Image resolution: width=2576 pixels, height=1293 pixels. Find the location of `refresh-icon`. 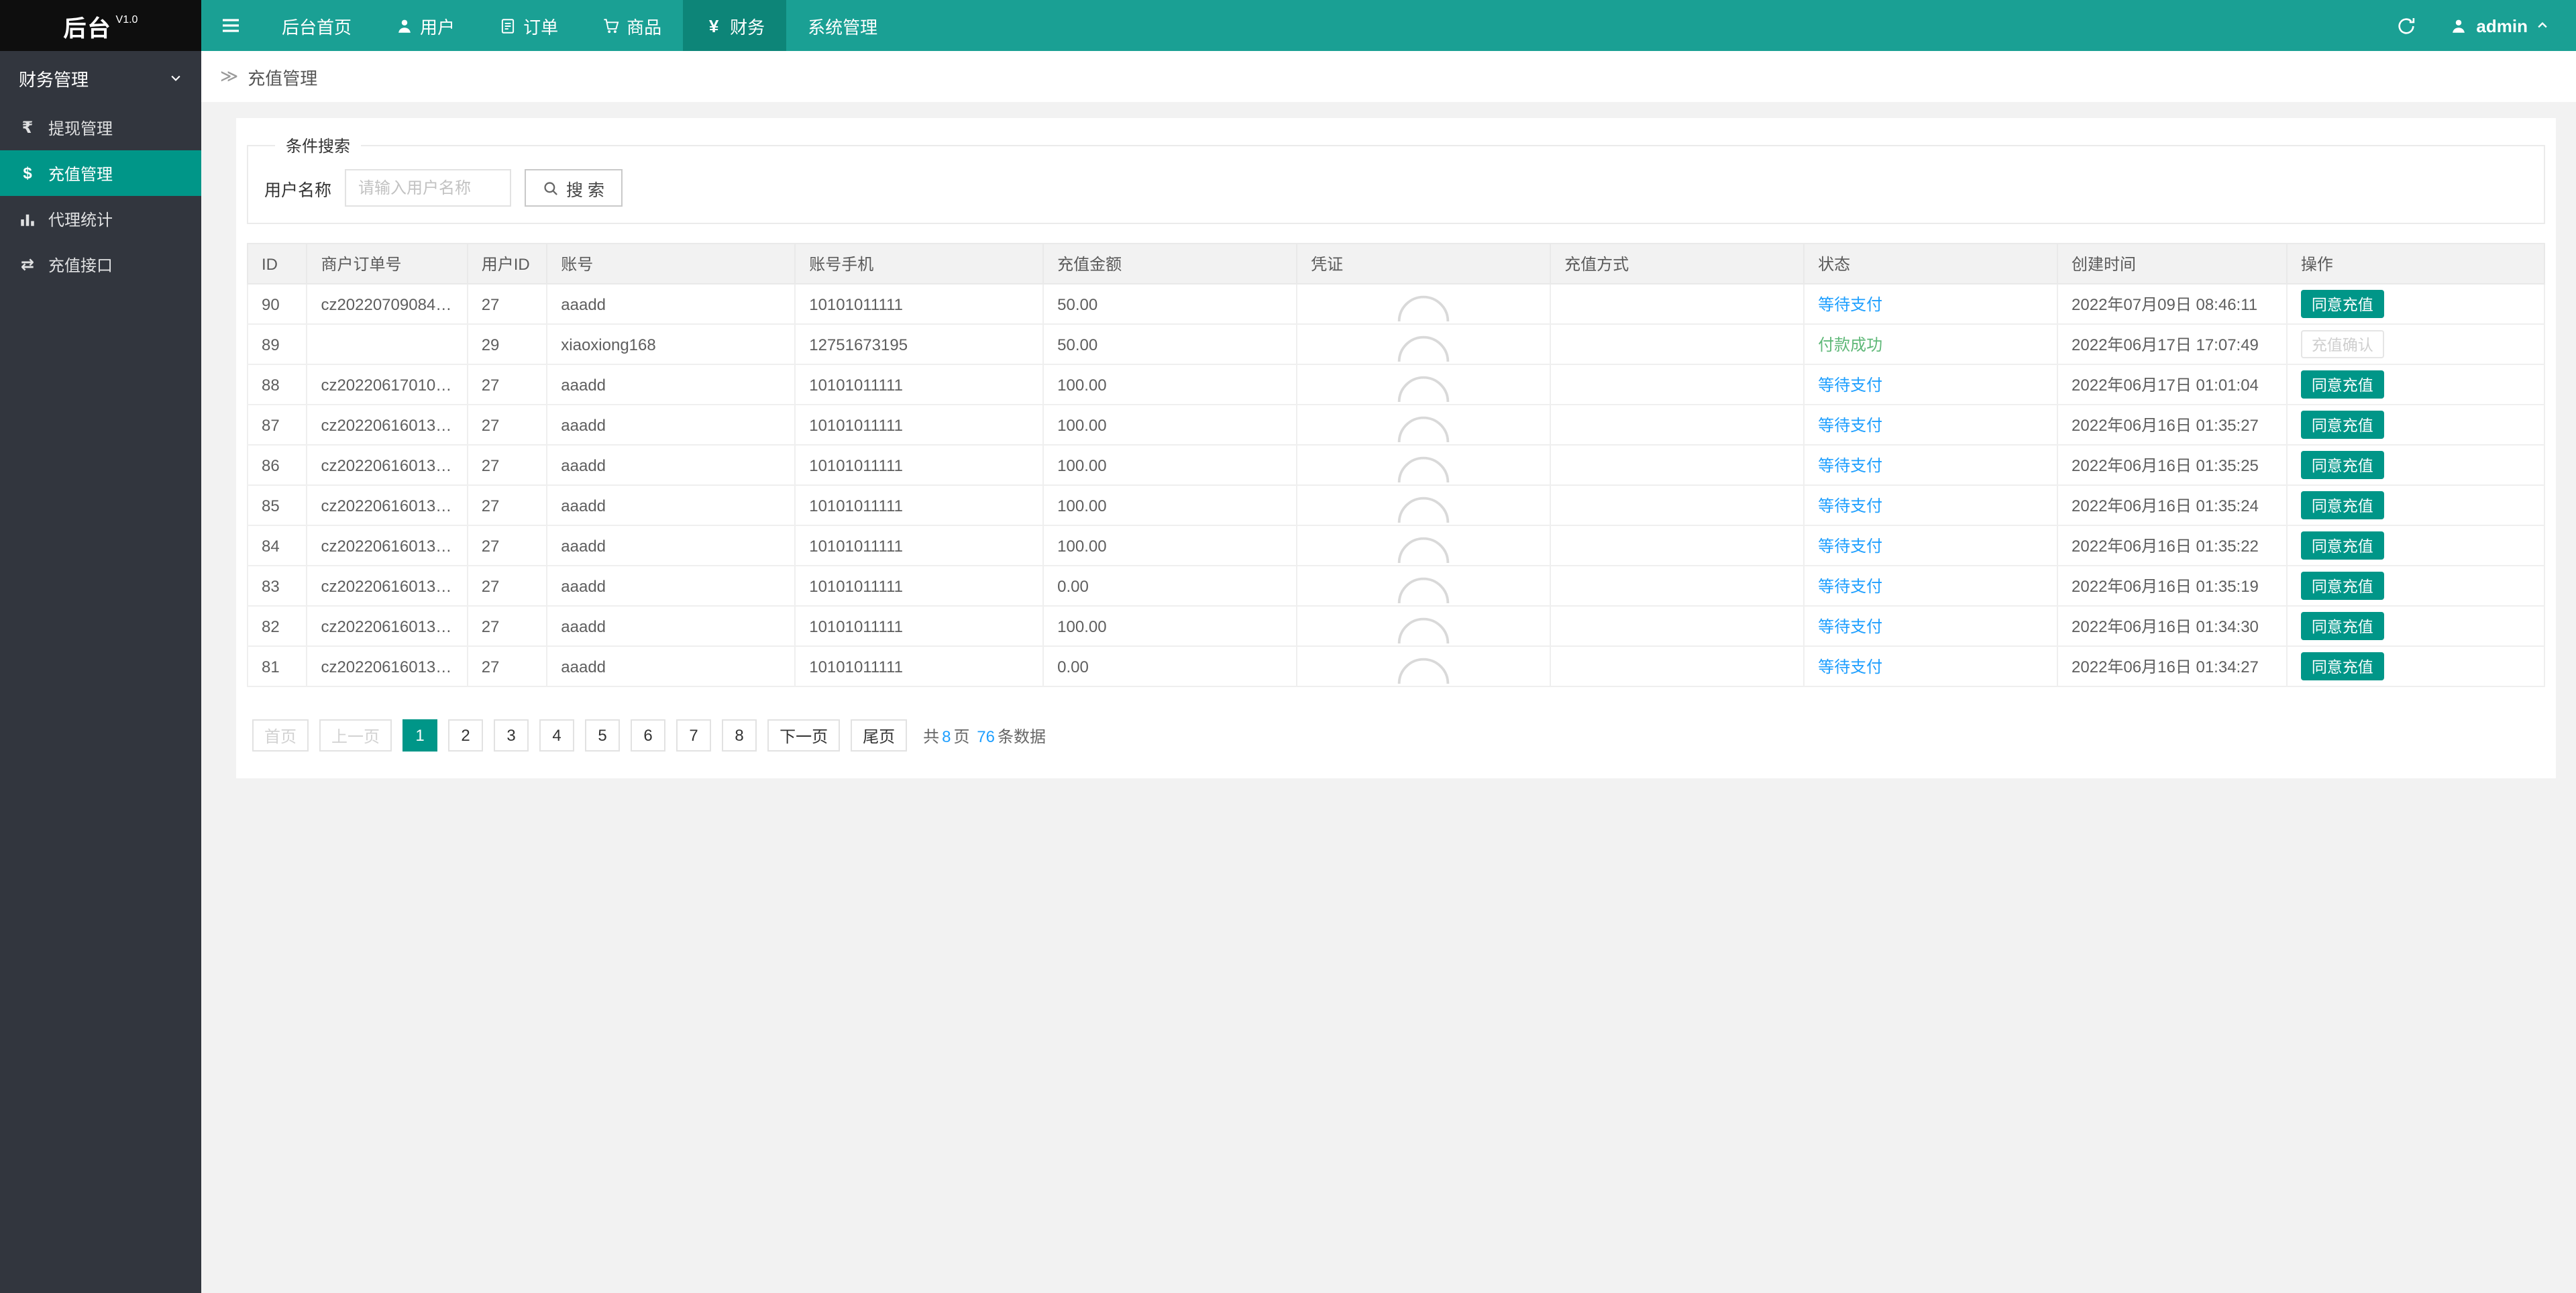

refresh-icon is located at coordinates (2406, 25).